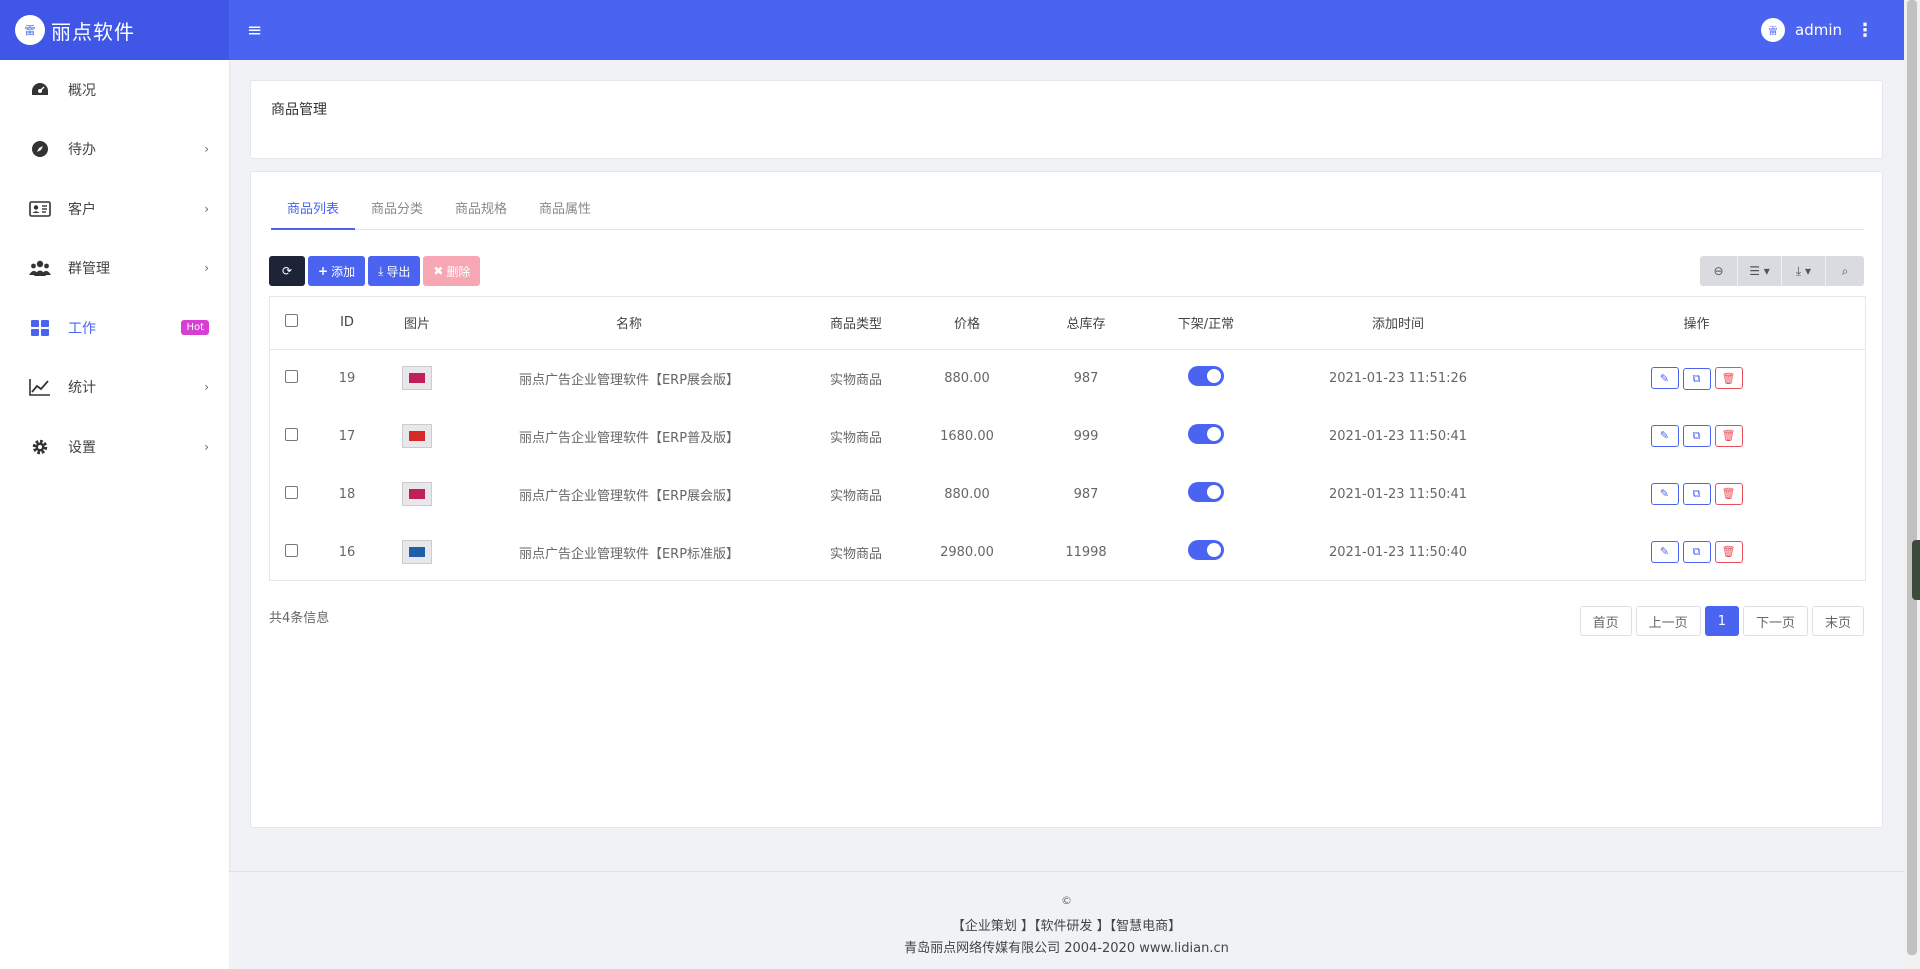 The image size is (1920, 969). Describe the element at coordinates (629, 323) in the screenshot. I see `column-header-name: 名称` at that location.